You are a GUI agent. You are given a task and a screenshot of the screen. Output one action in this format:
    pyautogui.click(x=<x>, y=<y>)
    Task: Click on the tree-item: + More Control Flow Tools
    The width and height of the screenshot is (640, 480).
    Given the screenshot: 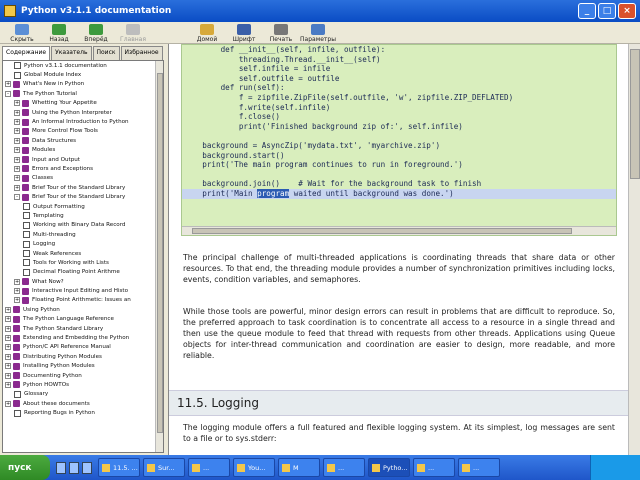 What is the action you would take?
    pyautogui.click(x=83, y=131)
    